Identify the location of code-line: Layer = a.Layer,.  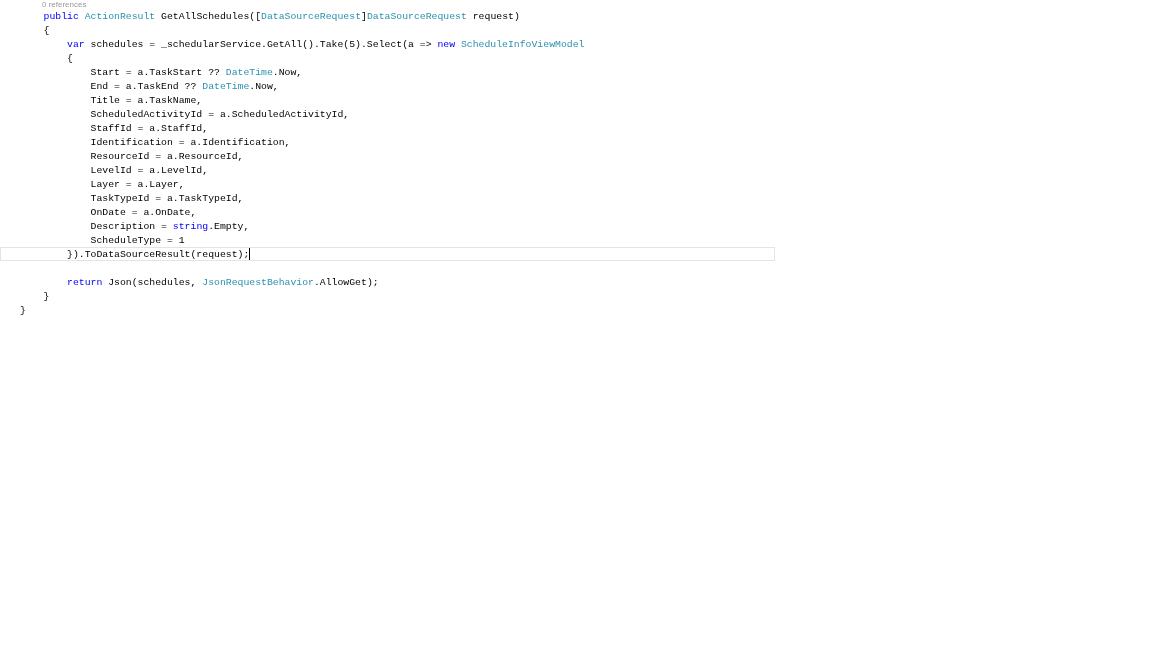
(137, 184).